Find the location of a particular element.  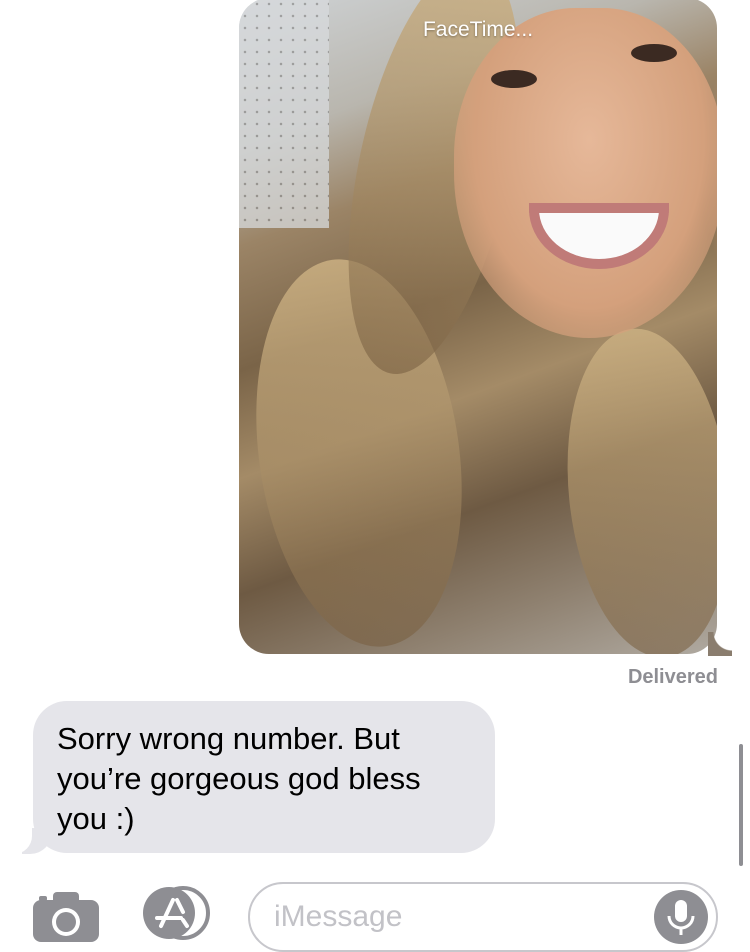

hair-shape is located at coordinates (634, 487).